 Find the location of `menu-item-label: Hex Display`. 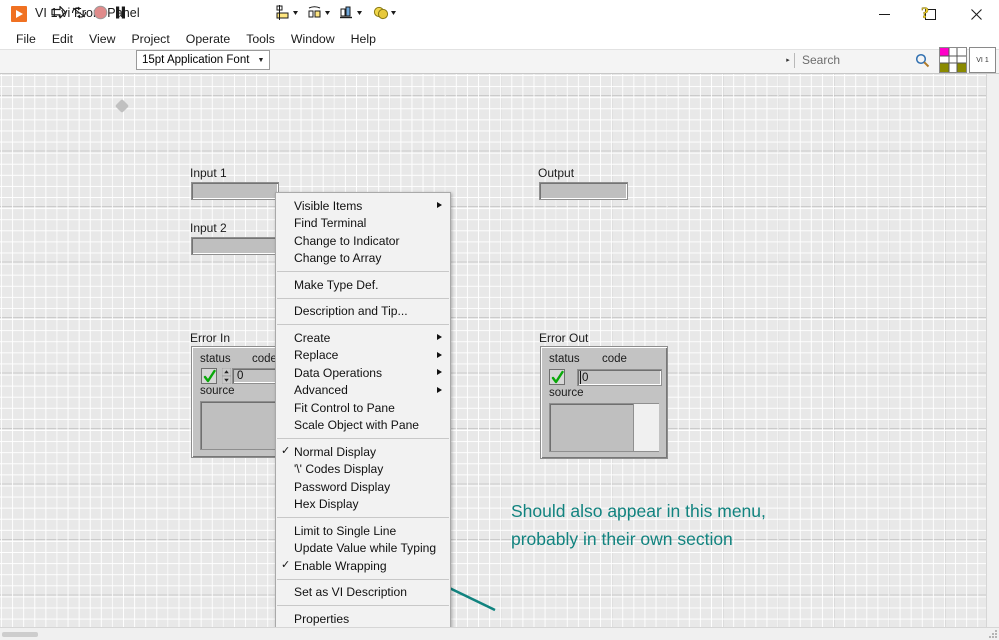

menu-item-label: Hex Display is located at coordinates (326, 504).